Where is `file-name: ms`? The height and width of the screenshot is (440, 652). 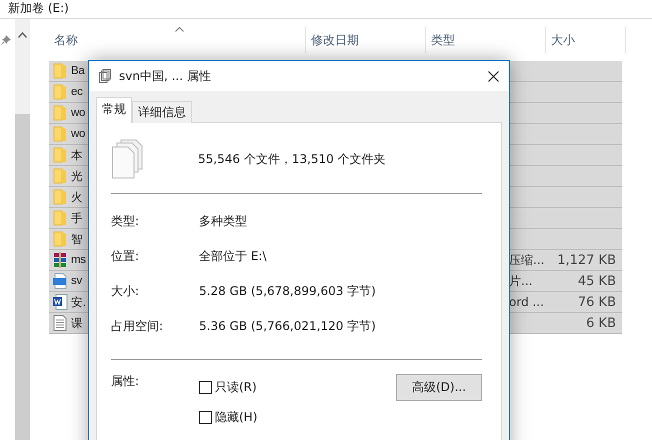
file-name: ms is located at coordinates (78, 260).